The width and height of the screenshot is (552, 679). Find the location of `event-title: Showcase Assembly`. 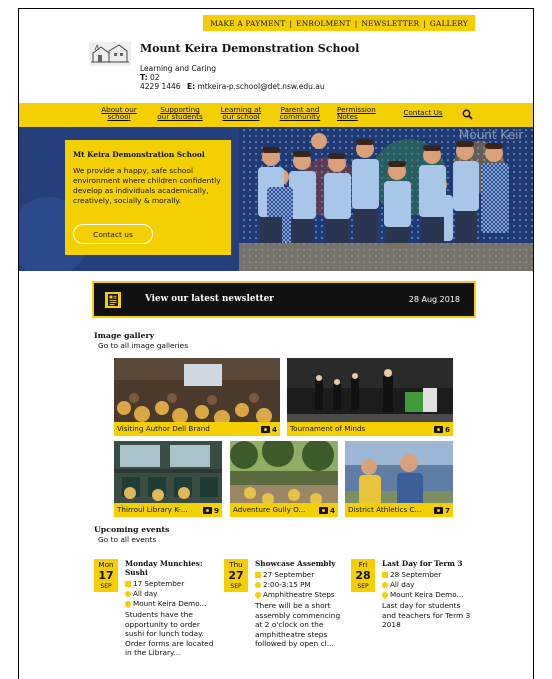

event-title: Showcase Assembly is located at coordinates (302, 563).